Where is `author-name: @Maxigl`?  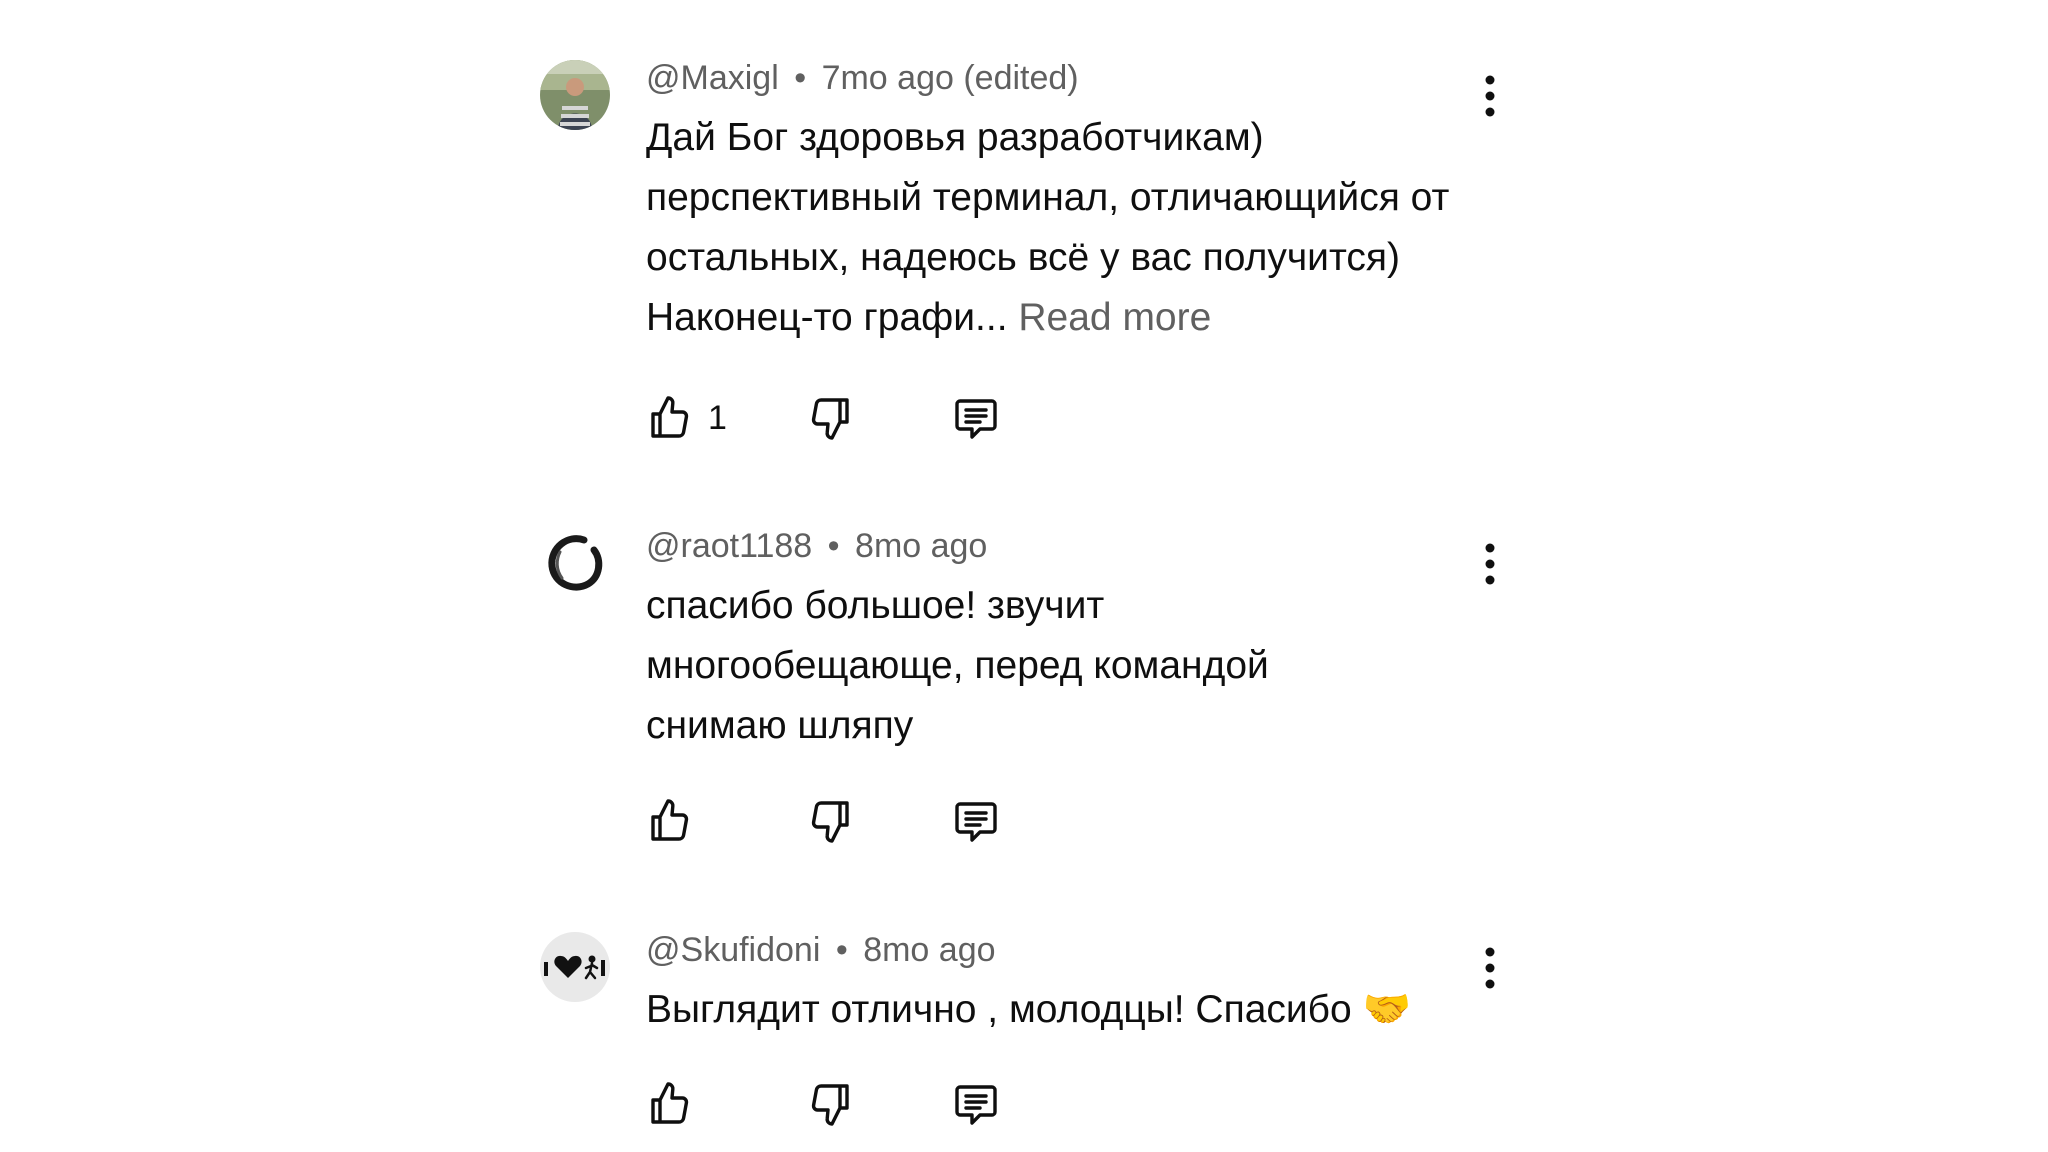
author-name: @Maxigl is located at coordinates (712, 78).